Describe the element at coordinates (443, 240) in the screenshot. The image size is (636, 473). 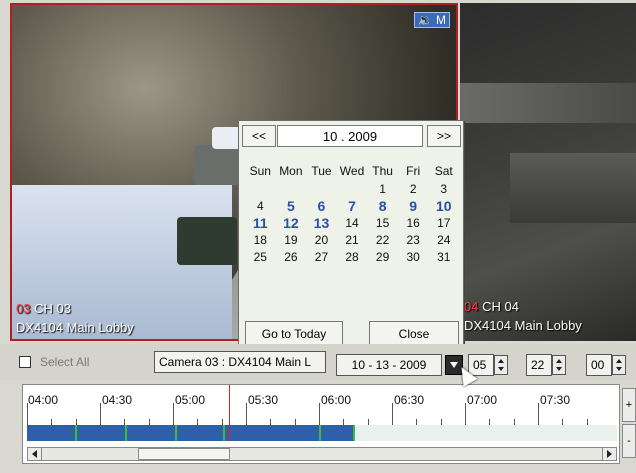
I see `calendar-day: 24` at that location.